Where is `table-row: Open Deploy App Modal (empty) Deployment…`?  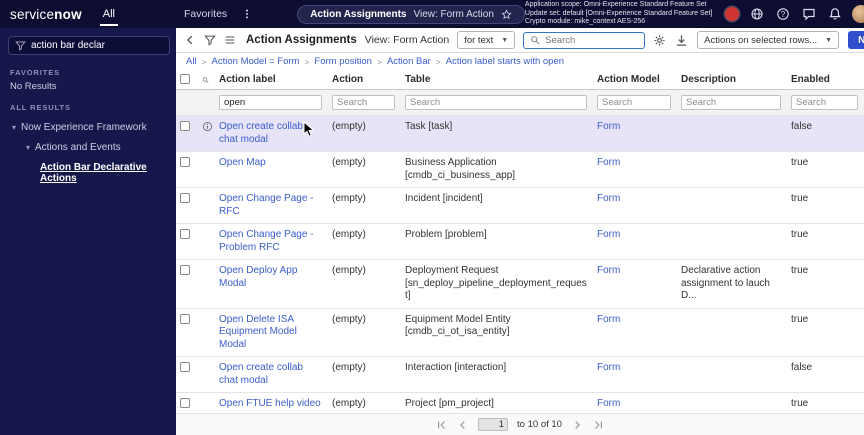
table-row: Open Deploy App Modal (empty) Deployment… is located at coordinates (520, 284).